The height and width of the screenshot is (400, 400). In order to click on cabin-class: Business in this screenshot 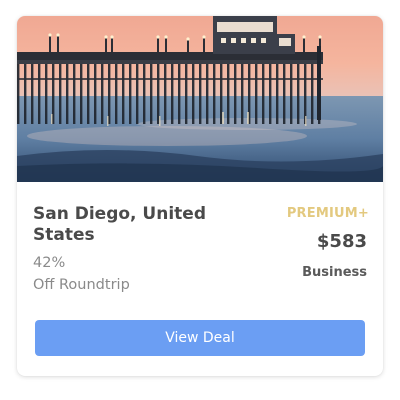, I will do `click(334, 272)`.